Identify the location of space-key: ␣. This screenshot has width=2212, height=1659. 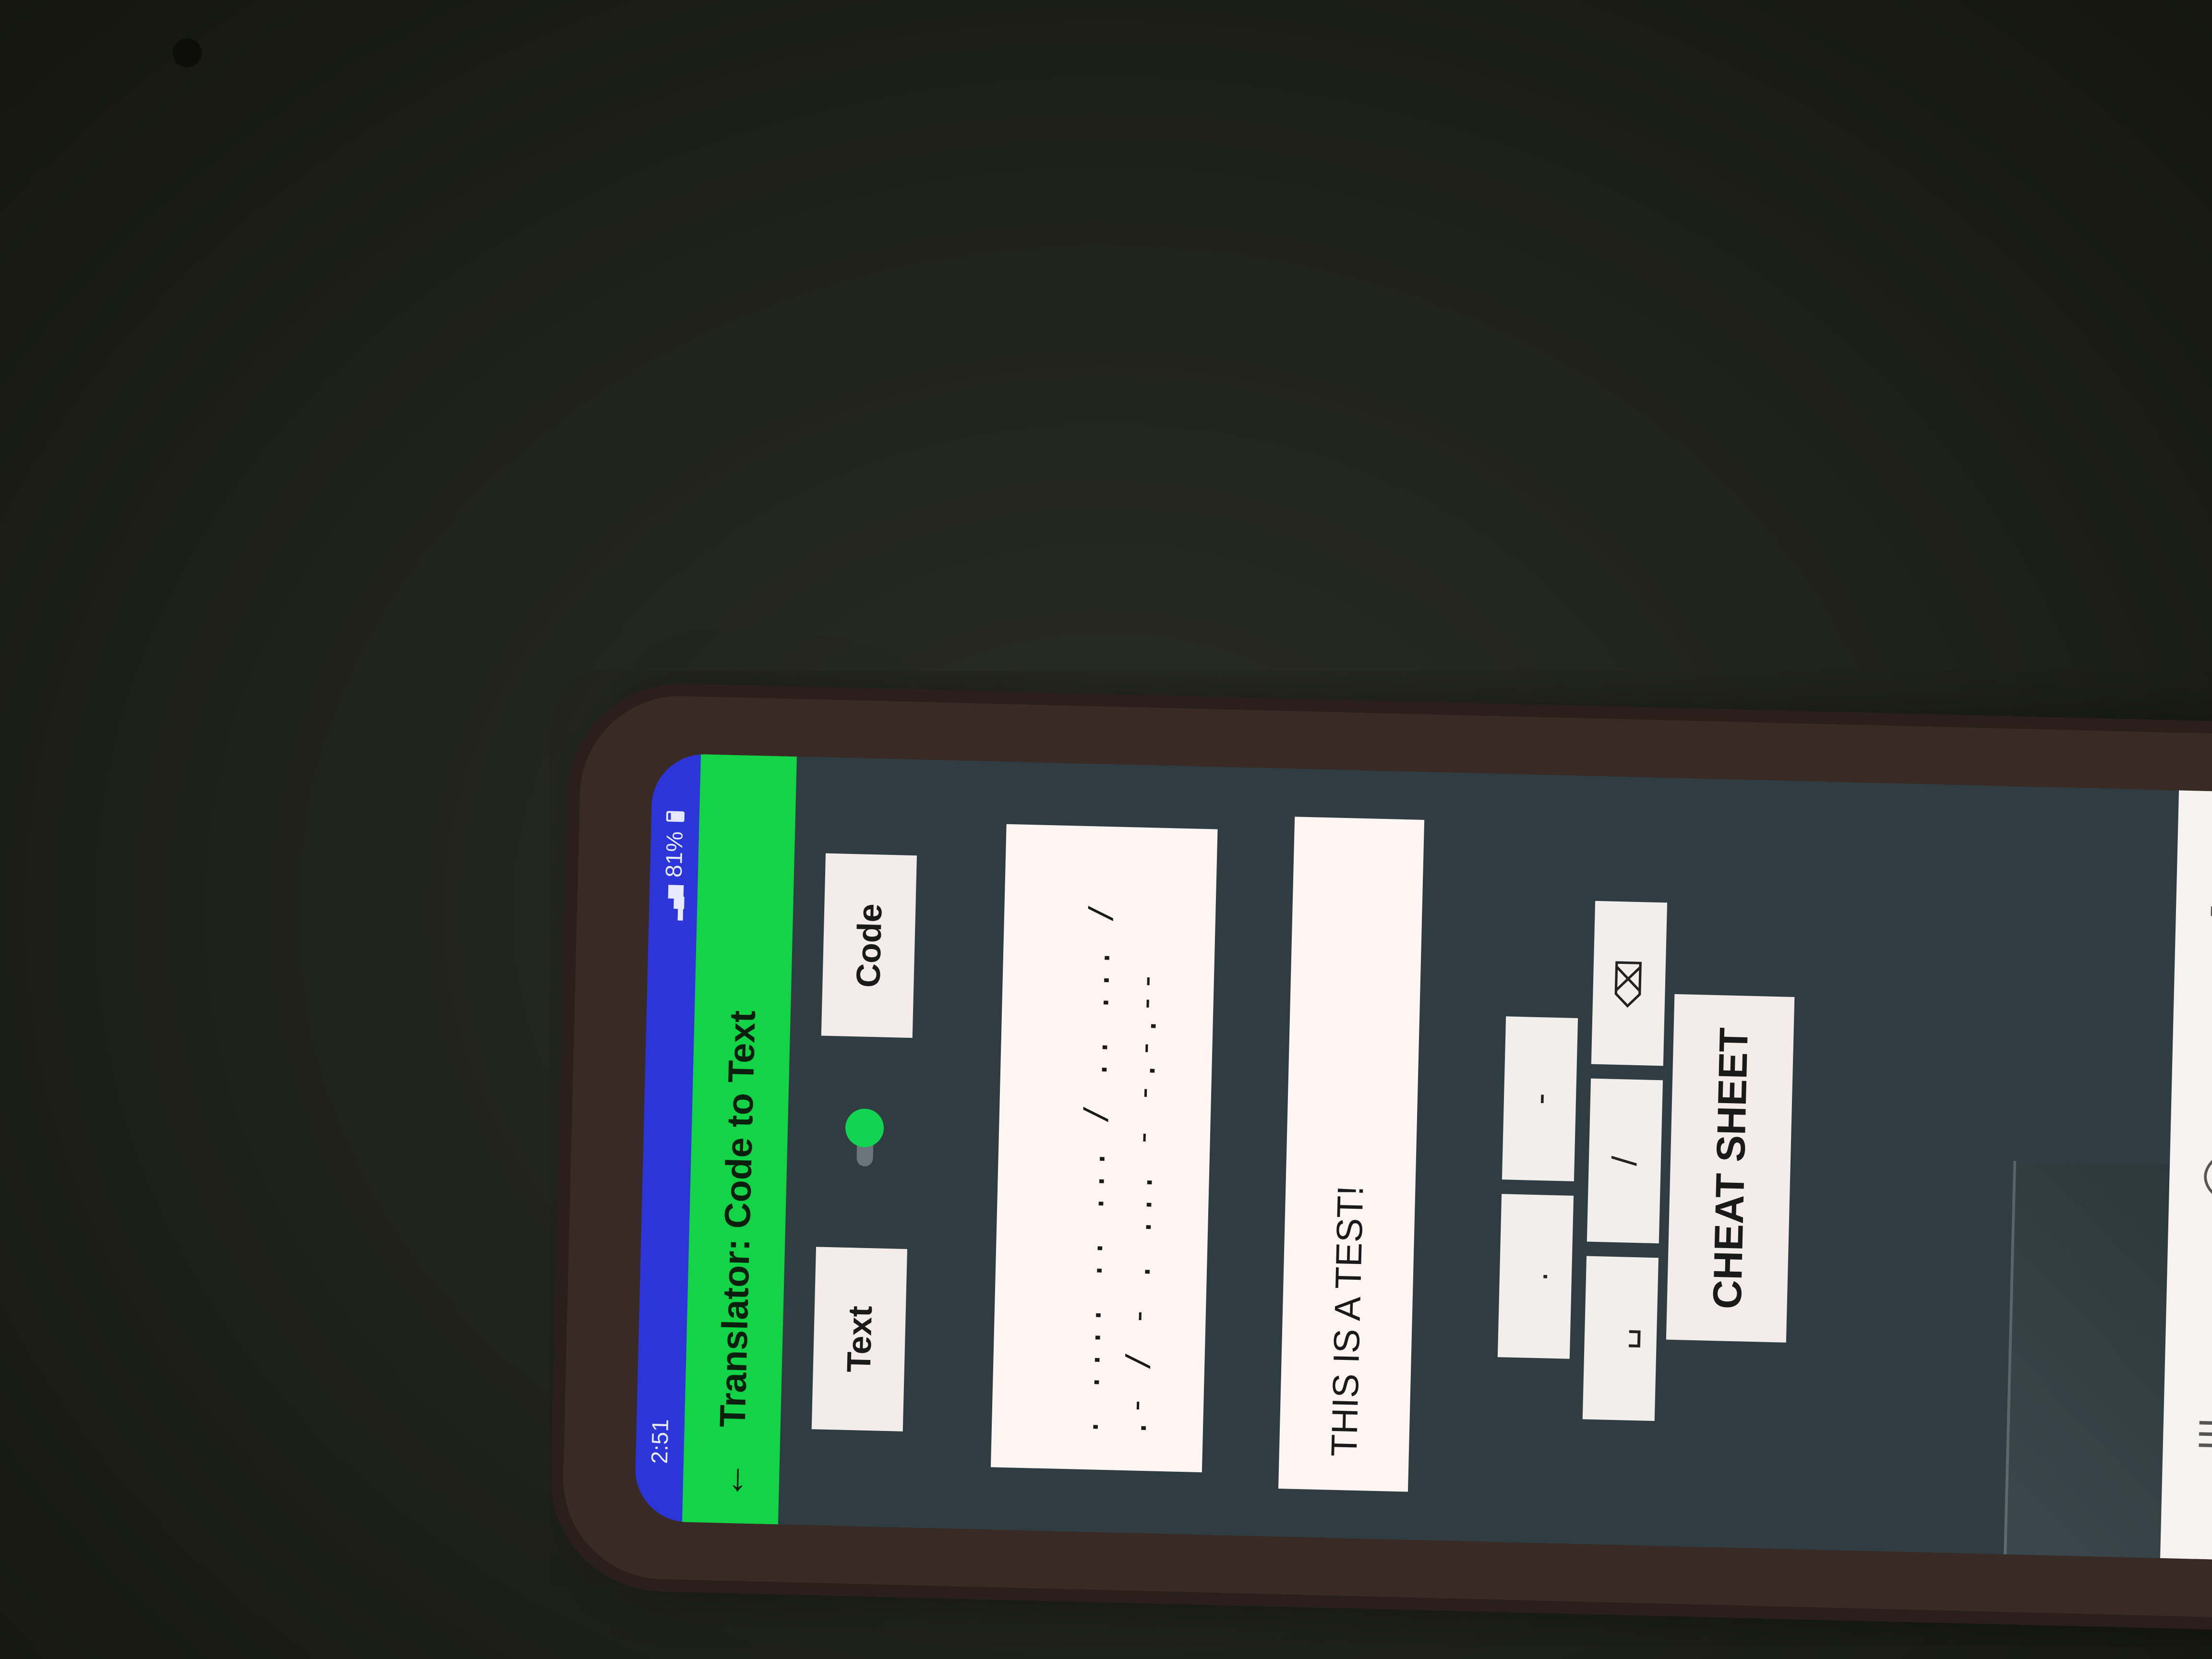
(1621, 1338).